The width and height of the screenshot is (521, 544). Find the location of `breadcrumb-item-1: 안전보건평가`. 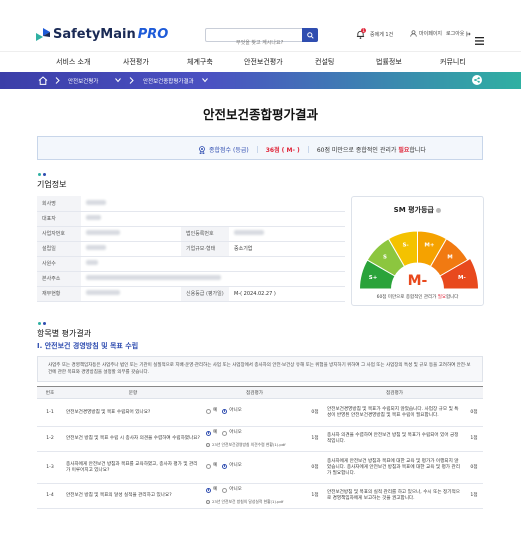

breadcrumb-item-1: 안전보건평가 is located at coordinates (83, 81).